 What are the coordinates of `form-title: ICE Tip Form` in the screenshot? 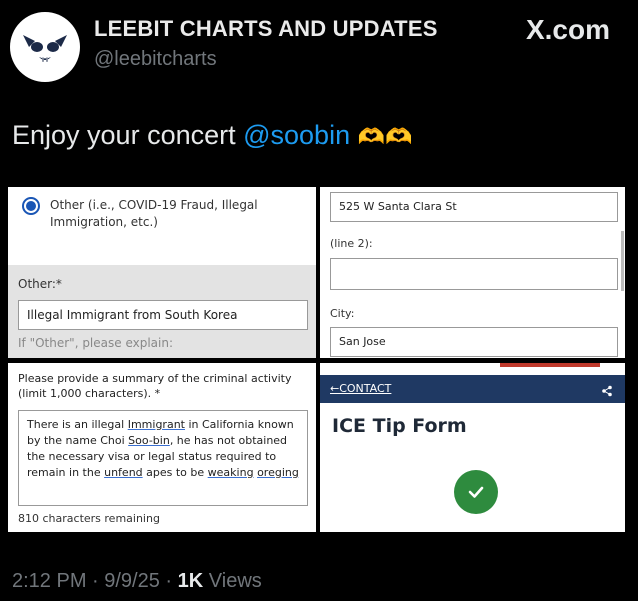 It's located at (399, 426).